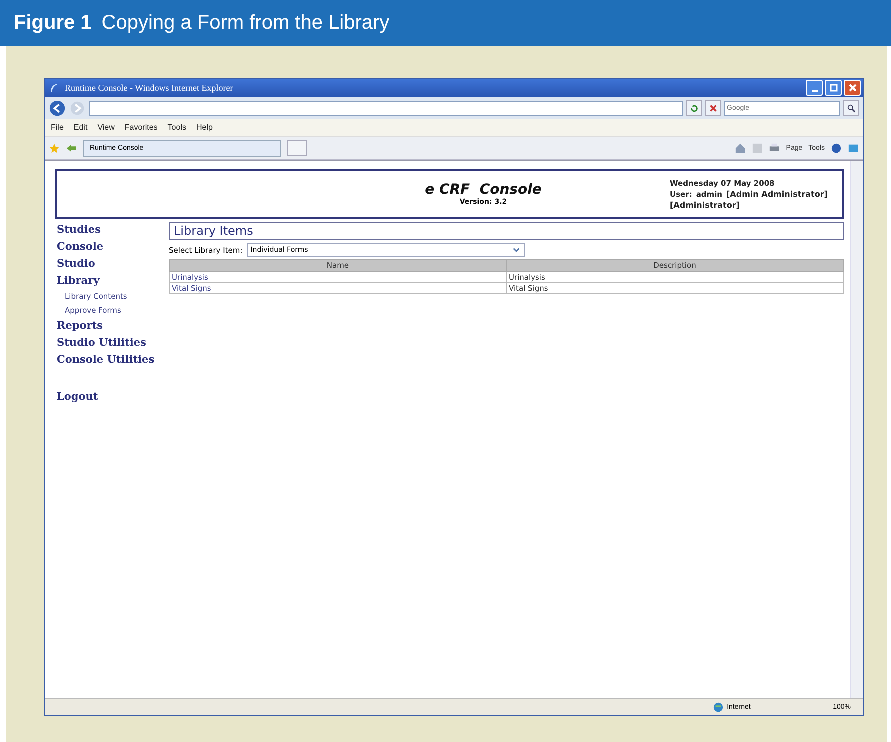 The image size is (891, 742). What do you see at coordinates (141, 127) in the screenshot?
I see `menu-item: Favorites` at bounding box center [141, 127].